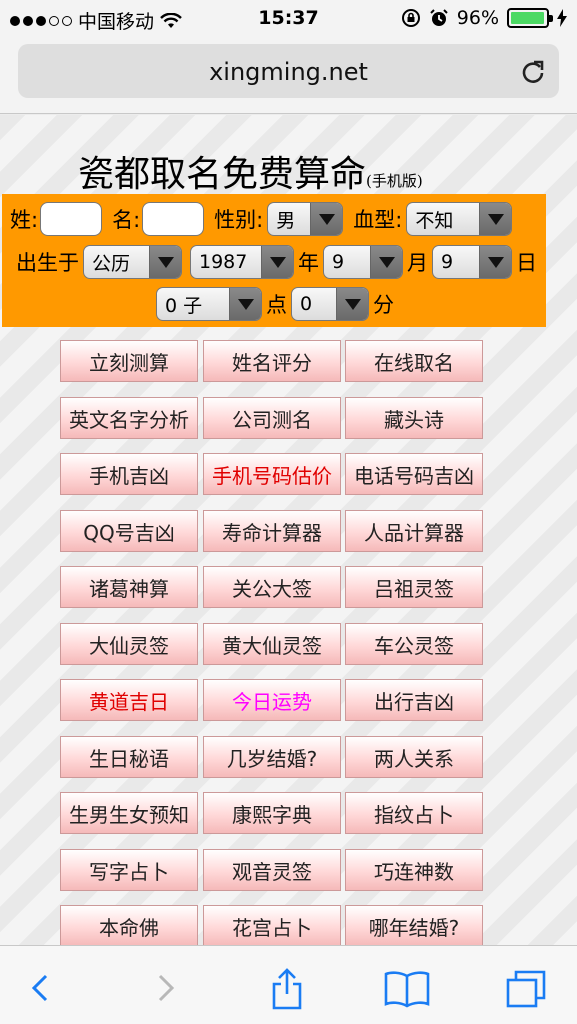 This screenshot has width=577, height=1024. Describe the element at coordinates (383, 305) in the screenshot. I see `minute-label: 分` at that location.